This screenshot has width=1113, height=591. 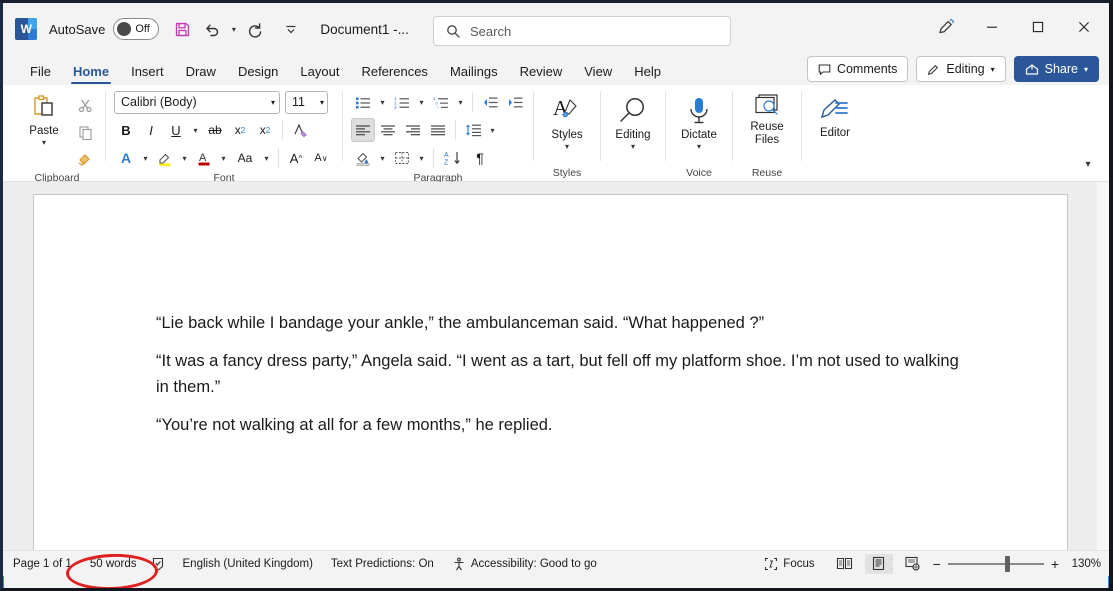 What do you see at coordinates (937, 564) in the screenshot?
I see `zoom-out-button: −` at bounding box center [937, 564].